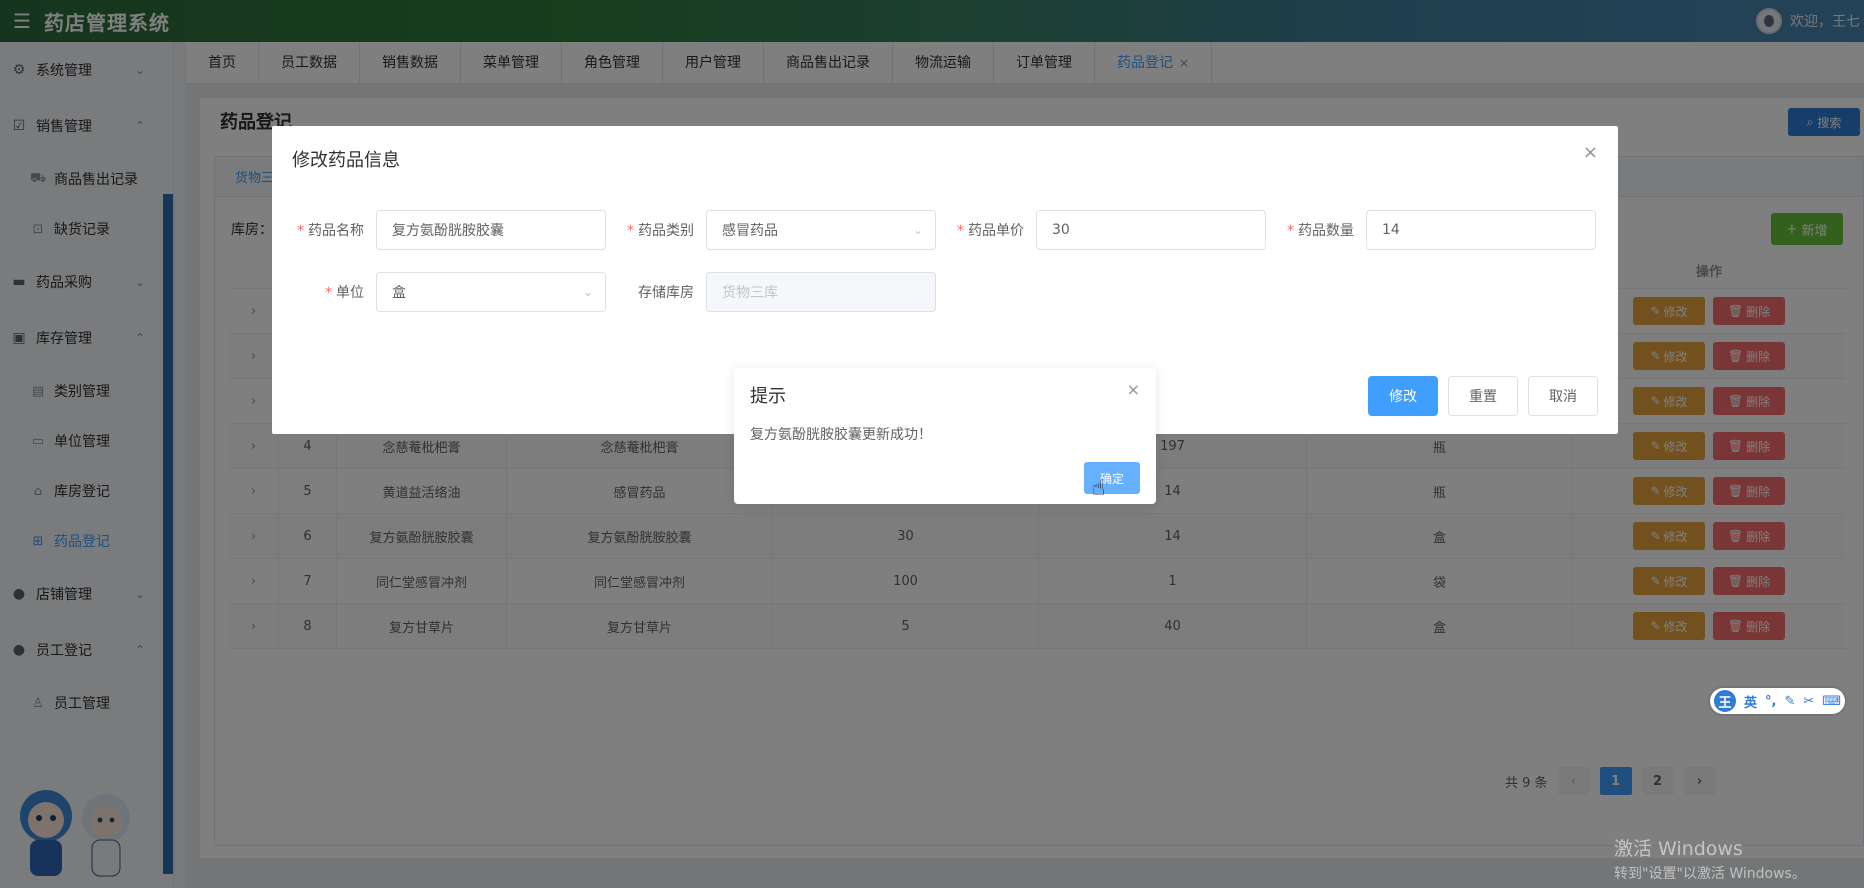  I want to click on form-item-qty: * 药品数量 14, so click(1438, 230).